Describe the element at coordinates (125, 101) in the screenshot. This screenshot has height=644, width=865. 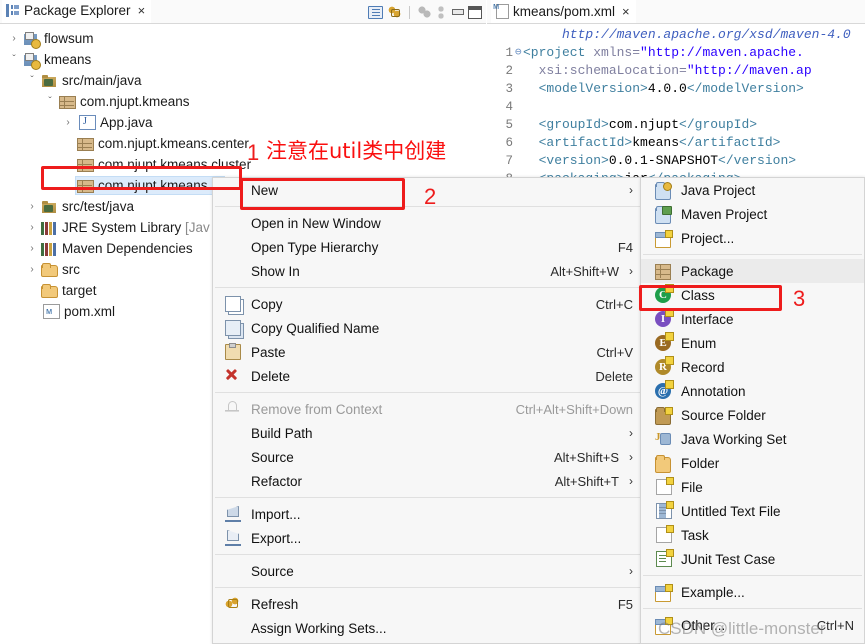
I see `tree-item-content: com.njupt.kmeans` at that location.